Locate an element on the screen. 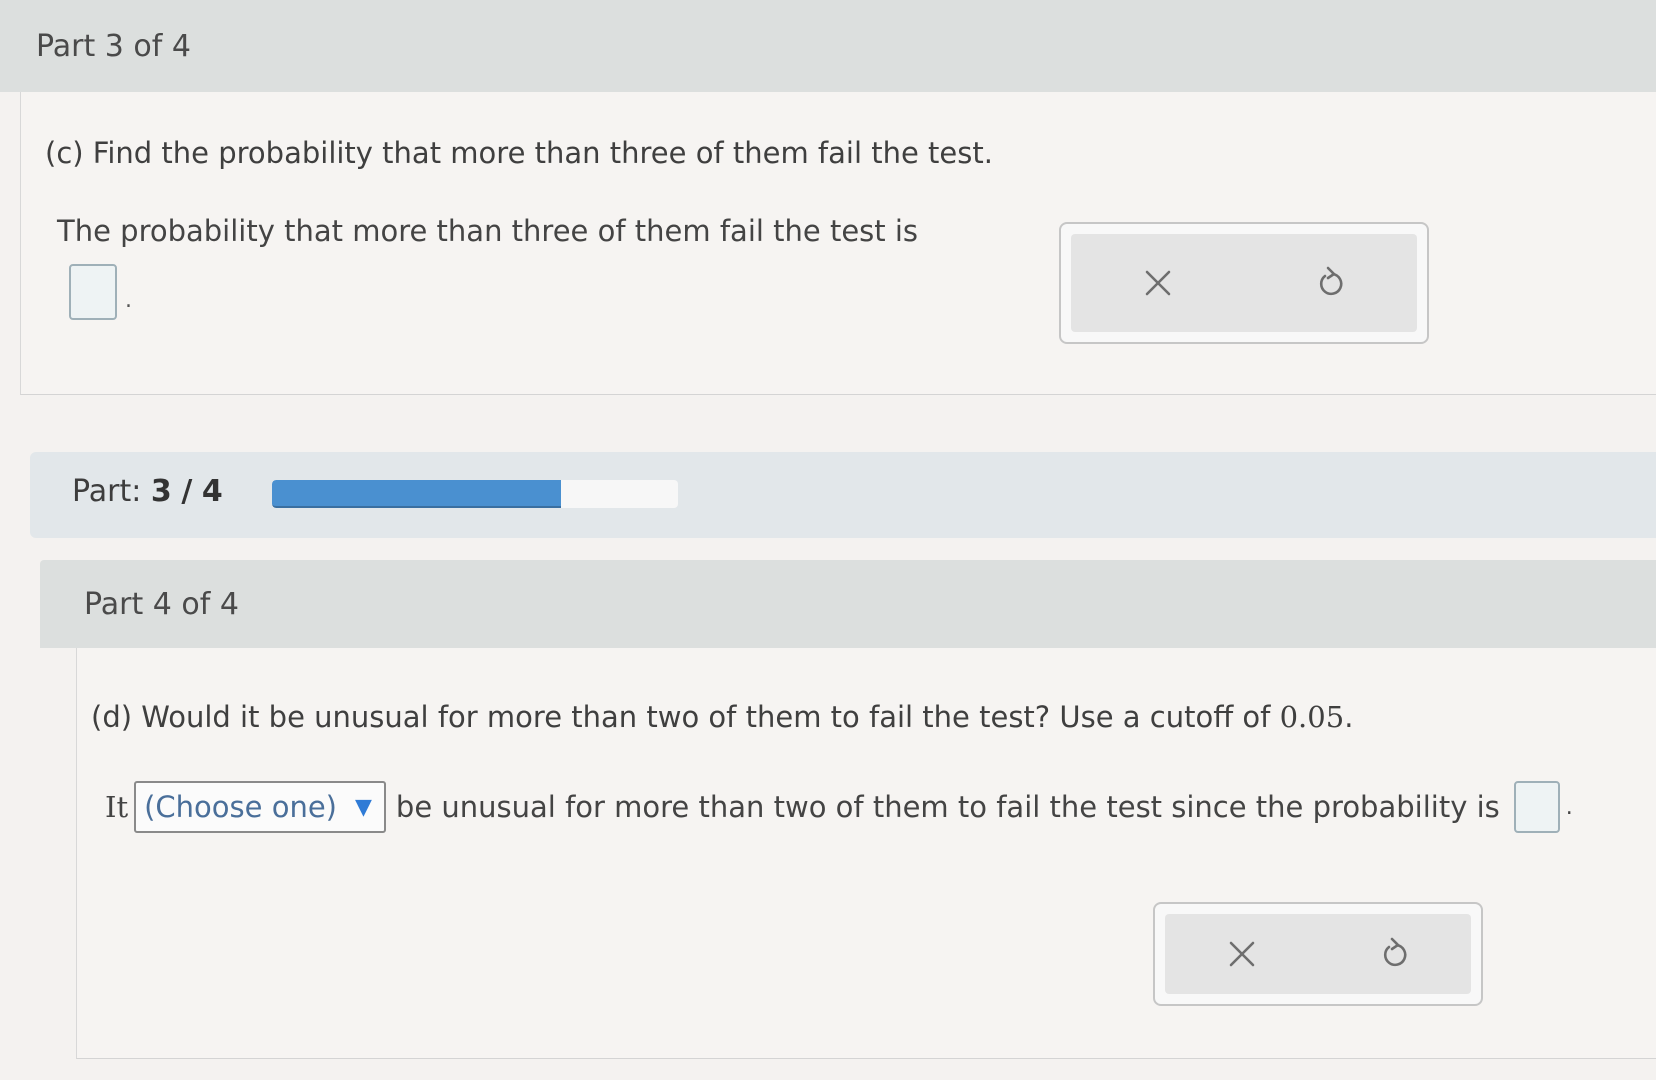  dropdown-selected-value: (Choose one) is located at coordinates (240, 807).